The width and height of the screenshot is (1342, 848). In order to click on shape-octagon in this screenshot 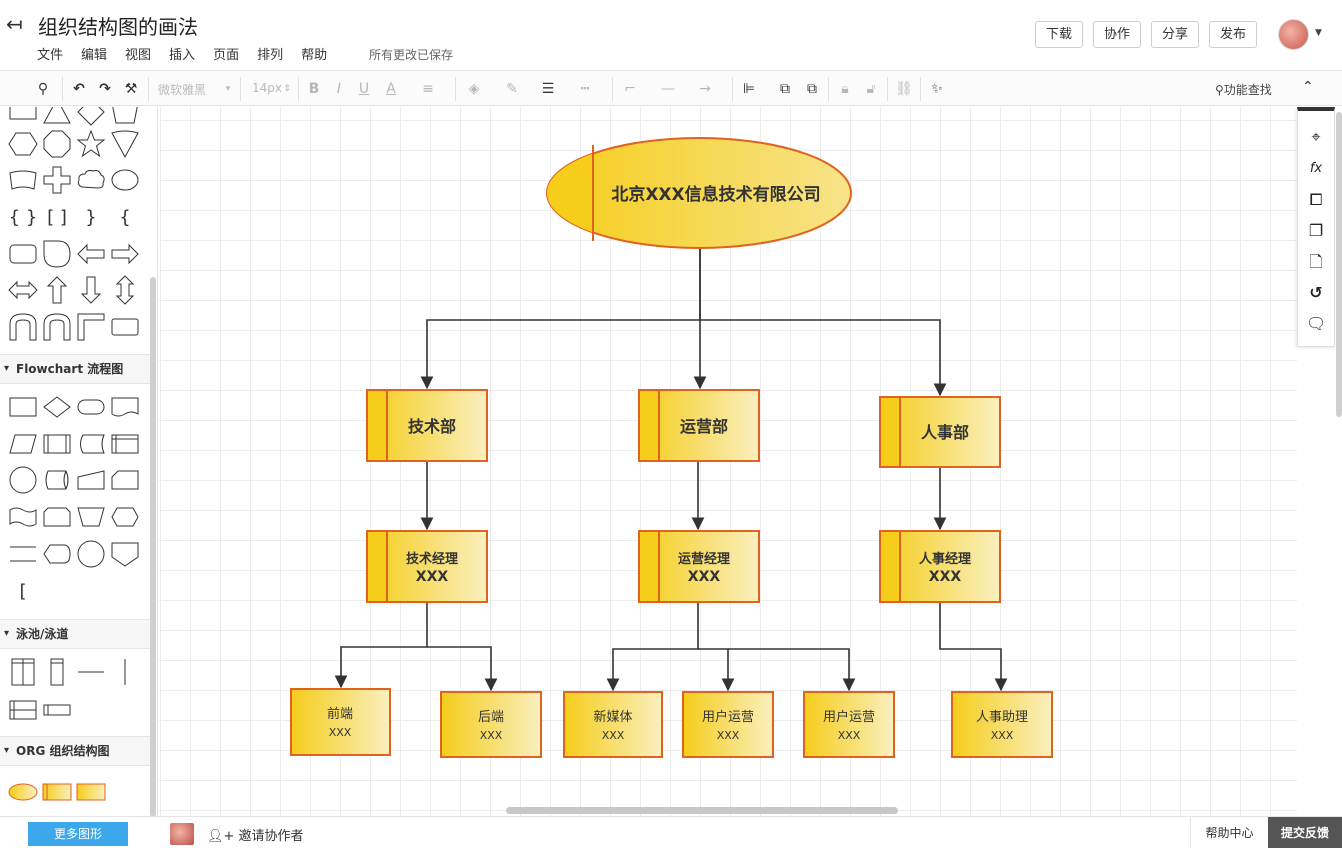, I will do `click(57, 144)`.